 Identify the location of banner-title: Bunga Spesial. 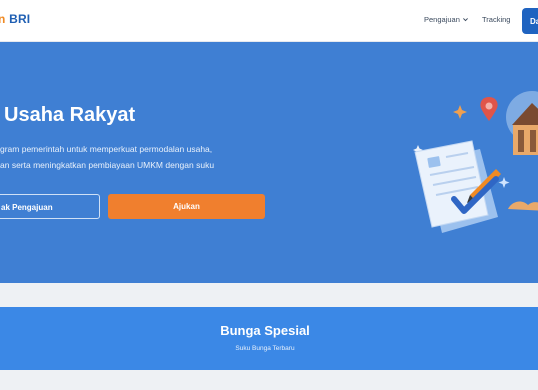
(265, 330).